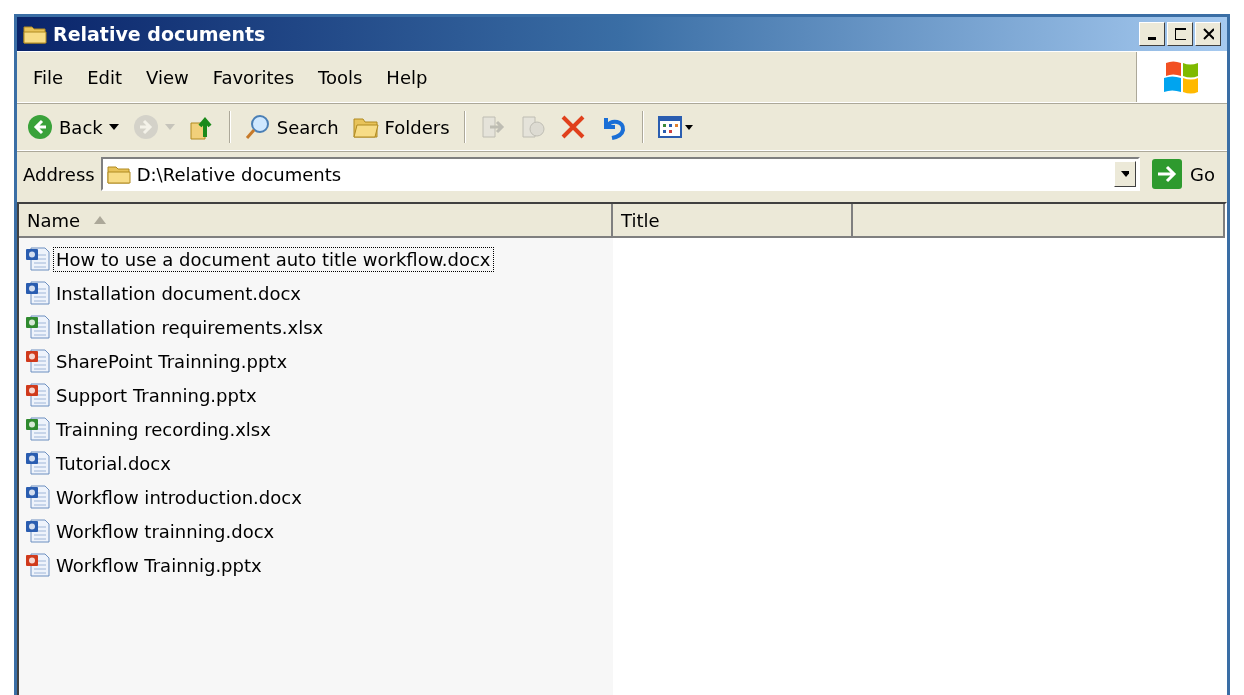  I want to click on maximize-icon, so click(1180, 34).